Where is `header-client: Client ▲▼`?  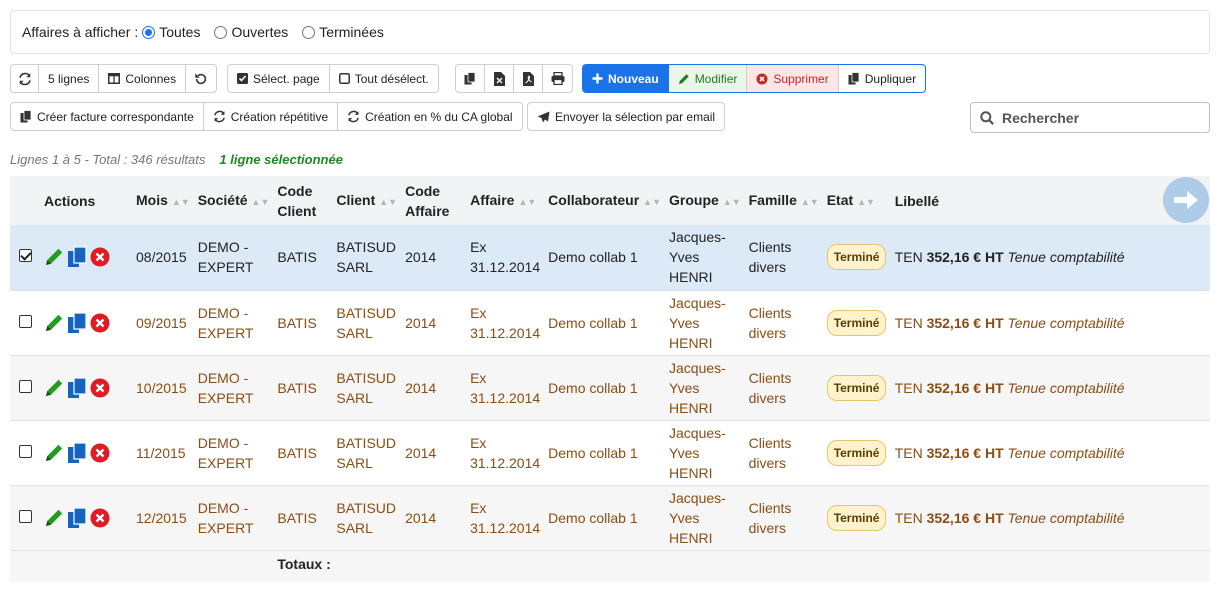 header-client: Client ▲▼ is located at coordinates (366, 200).